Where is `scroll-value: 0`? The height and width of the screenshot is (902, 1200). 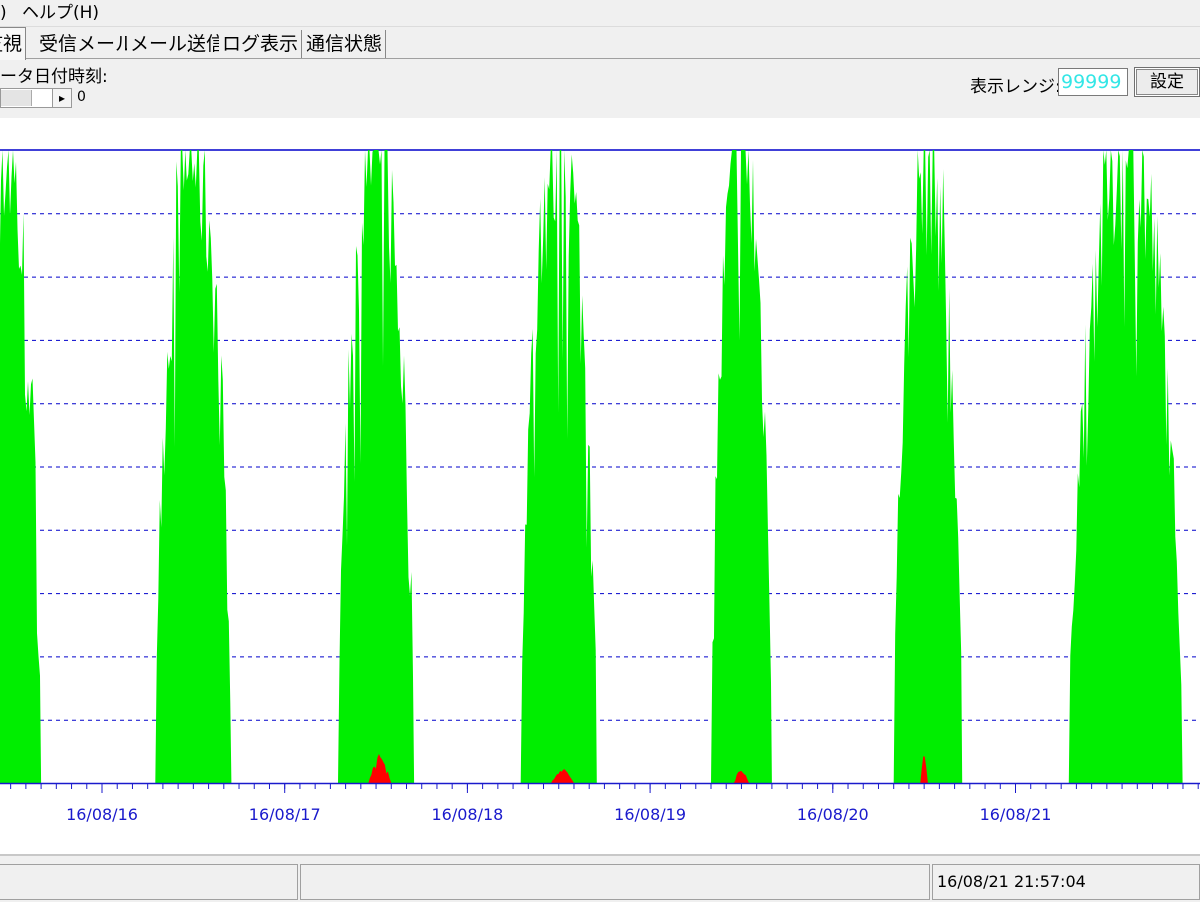 scroll-value: 0 is located at coordinates (81, 97).